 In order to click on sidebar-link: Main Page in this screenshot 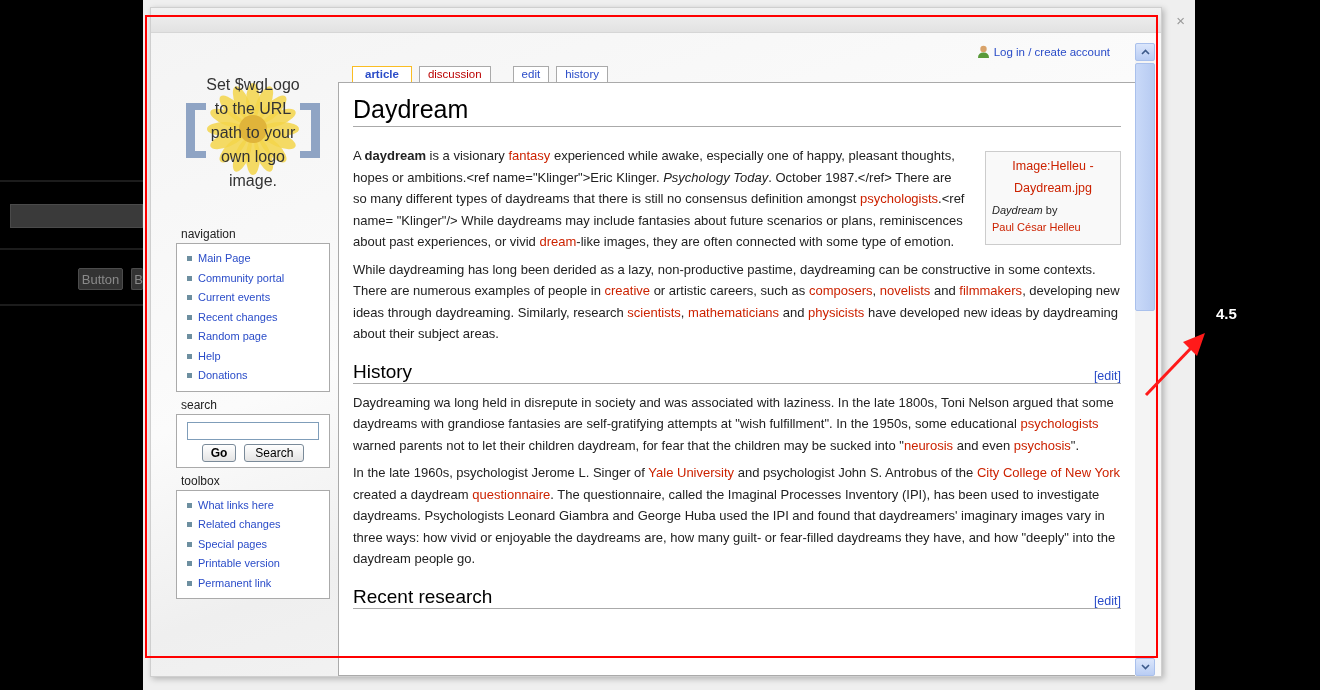, I will do `click(224, 259)`.